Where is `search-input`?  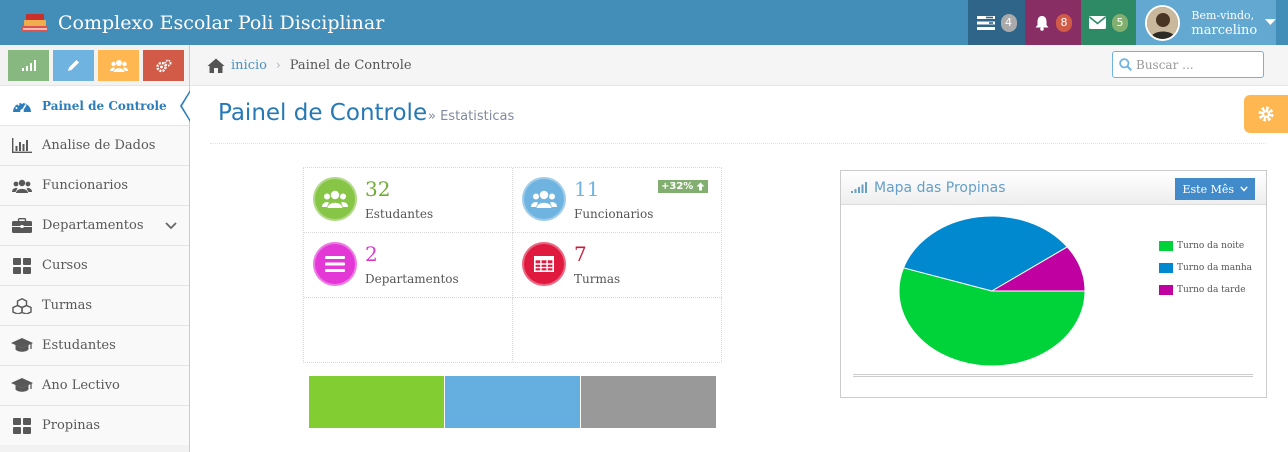 search-input is located at coordinates (1198, 64).